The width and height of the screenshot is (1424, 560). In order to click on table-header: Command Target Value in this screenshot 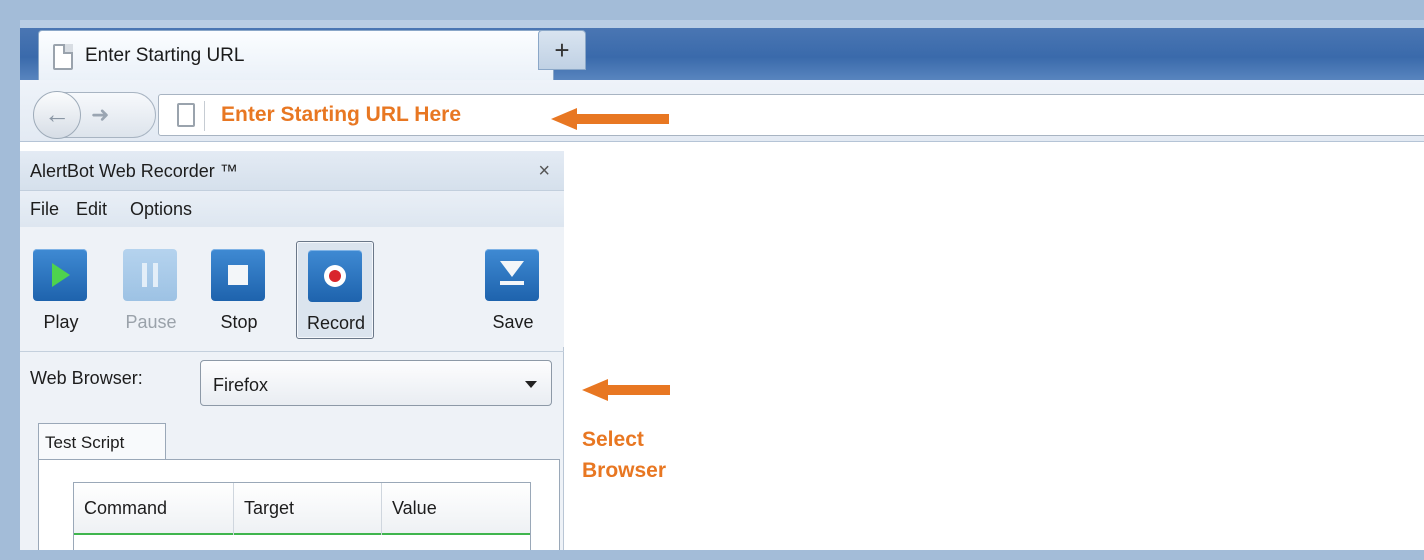, I will do `click(302, 509)`.